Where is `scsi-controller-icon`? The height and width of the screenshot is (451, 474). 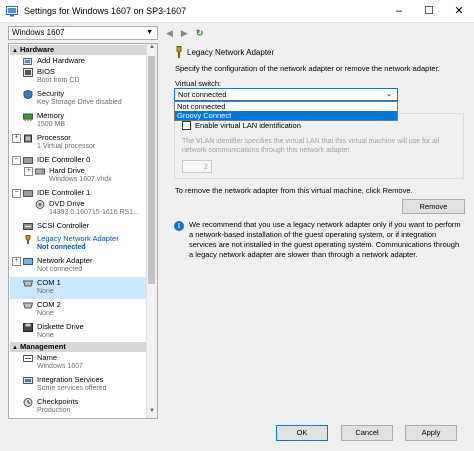 scsi-controller-icon is located at coordinates (28, 226).